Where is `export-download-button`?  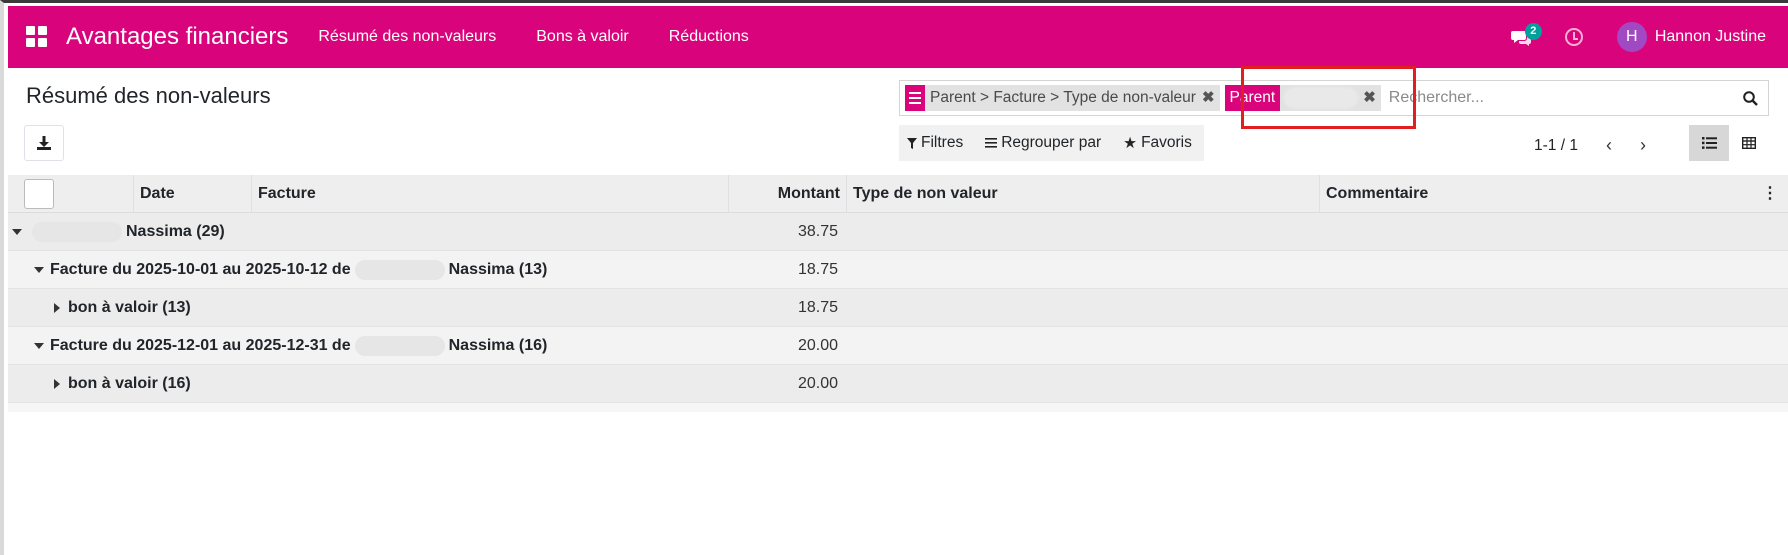 export-download-button is located at coordinates (44, 143).